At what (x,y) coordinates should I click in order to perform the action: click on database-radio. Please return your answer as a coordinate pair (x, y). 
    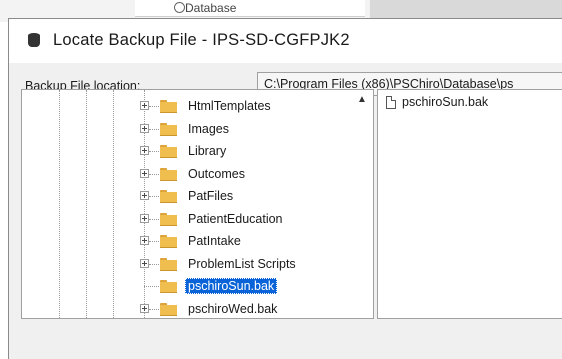
    Looking at the image, I should click on (179, 7).